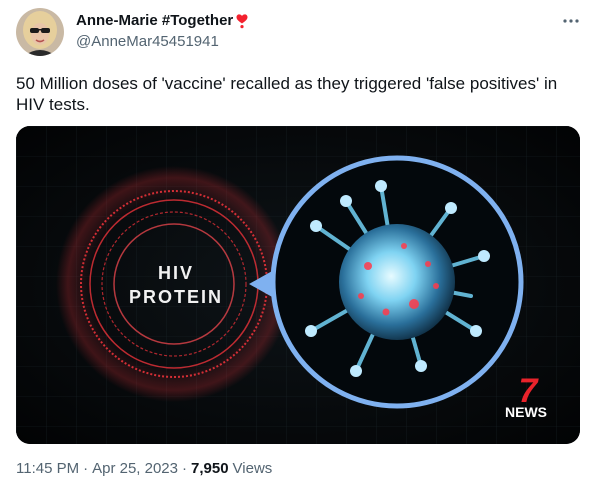  I want to click on author-name-line: Anne-Marie #Together, so click(162, 21).